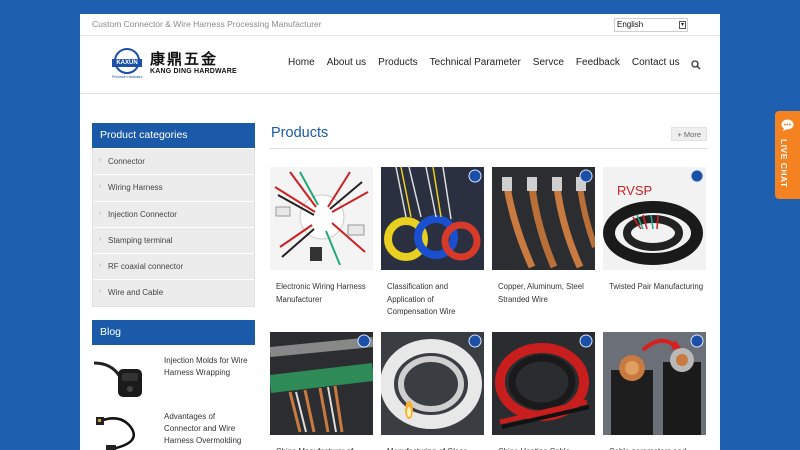 This screenshot has width=800, height=450. I want to click on product-card: RVSP Twisted Pair Manufacturing, so click(654, 230).